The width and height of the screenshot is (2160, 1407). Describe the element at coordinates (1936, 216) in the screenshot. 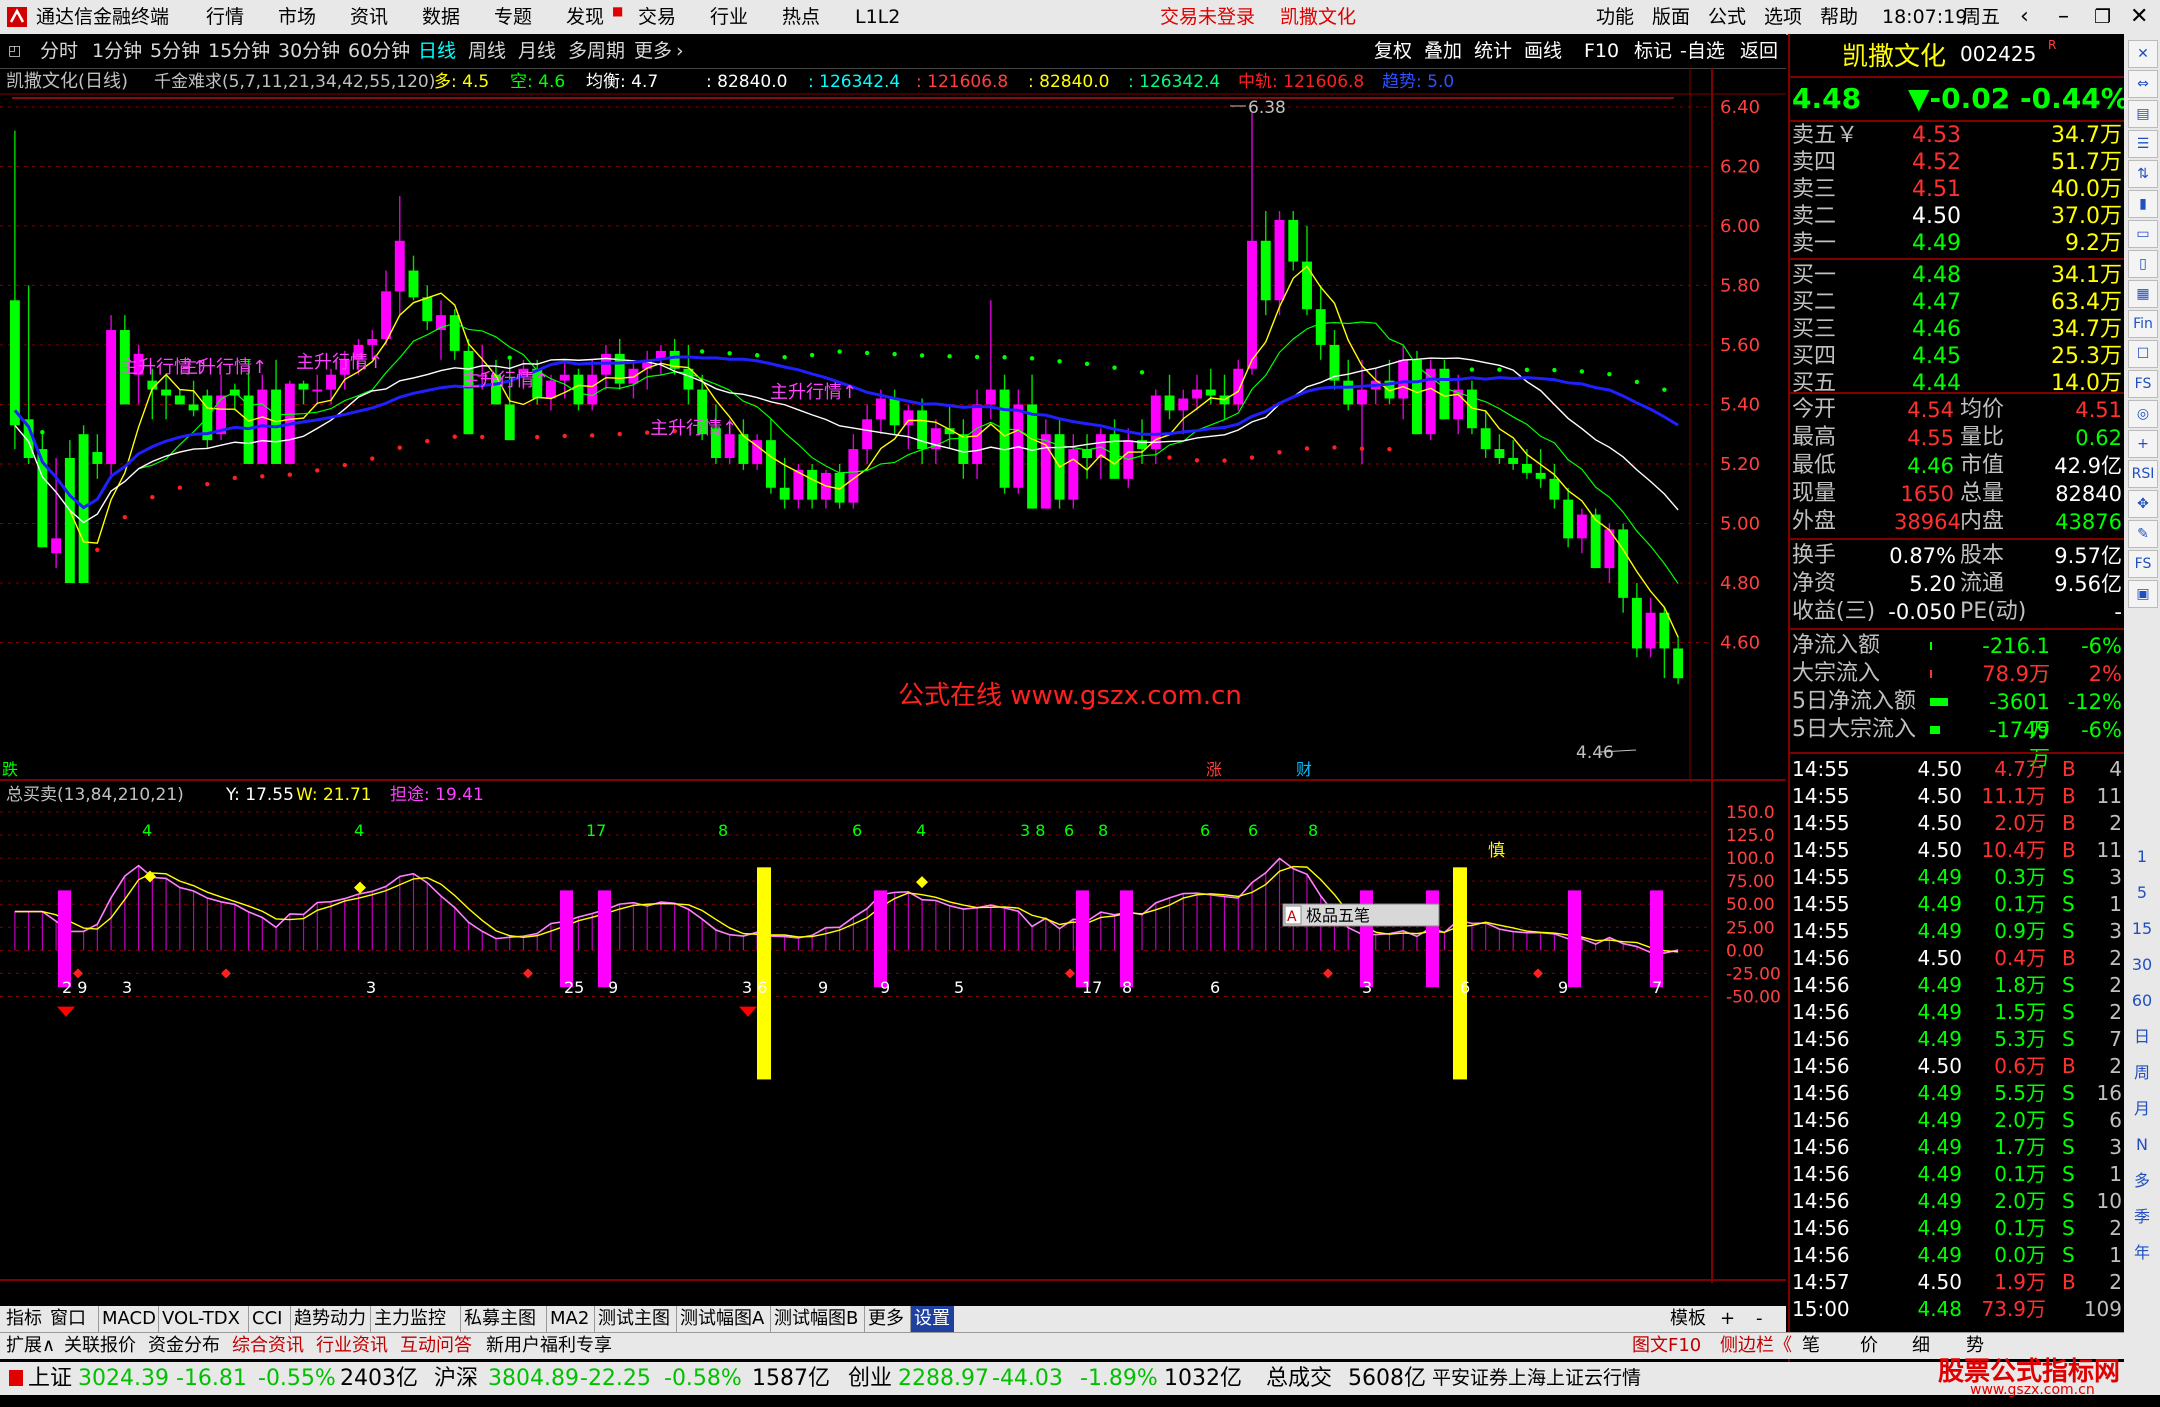

I see `ask-price: 4.50` at that location.